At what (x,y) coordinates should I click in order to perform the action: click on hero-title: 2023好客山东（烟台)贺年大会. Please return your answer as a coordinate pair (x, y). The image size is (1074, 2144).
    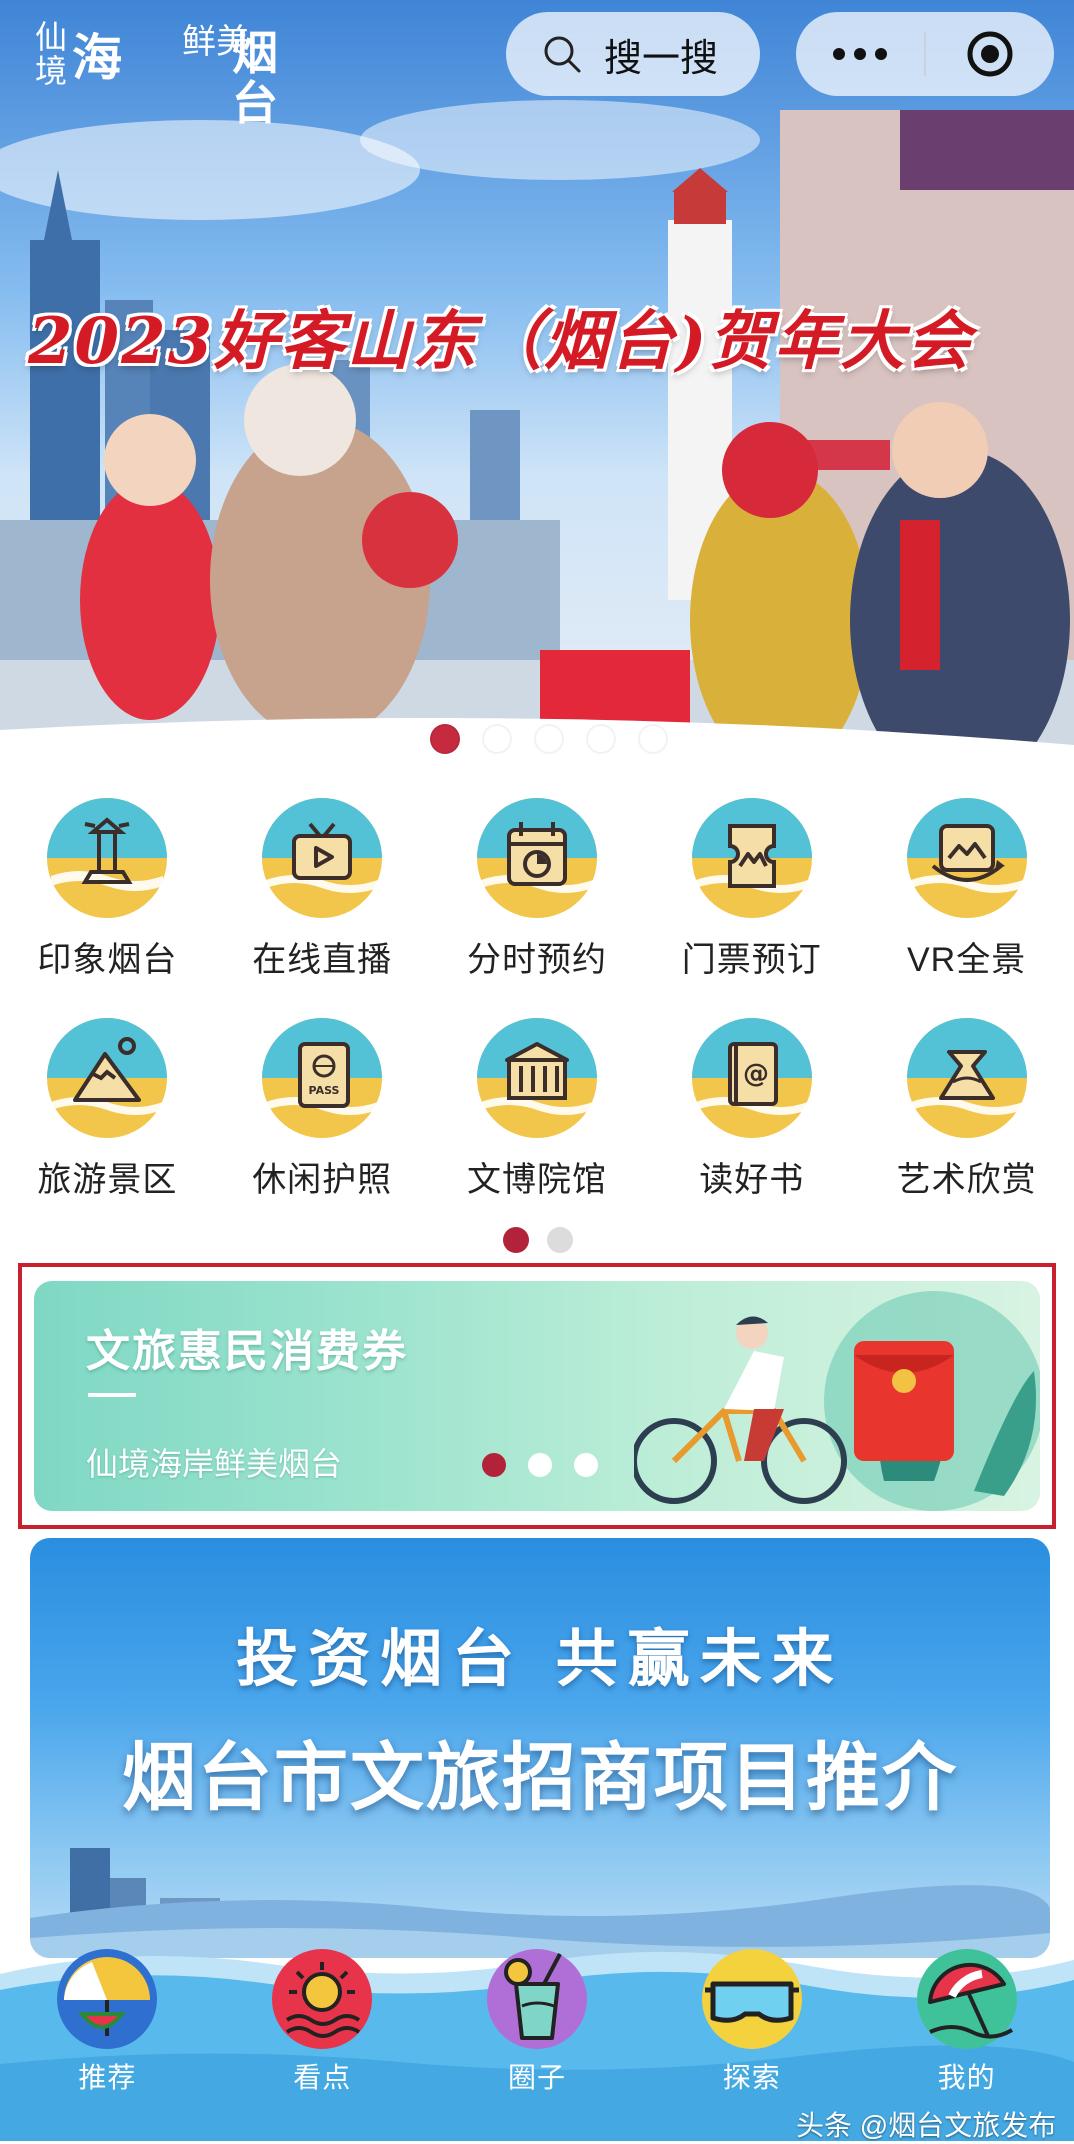
    Looking at the image, I should click on (500, 341).